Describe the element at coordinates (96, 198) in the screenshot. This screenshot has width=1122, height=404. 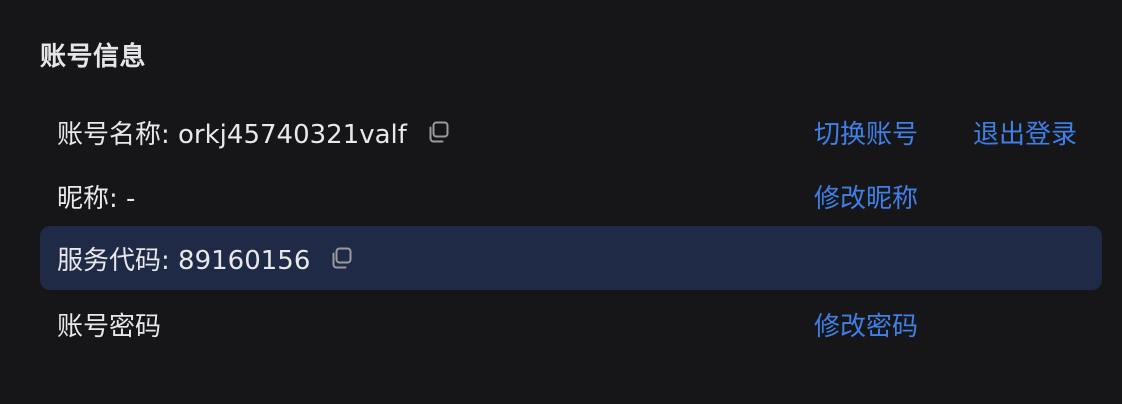
I see `nickname-label: 昵称: -` at that location.